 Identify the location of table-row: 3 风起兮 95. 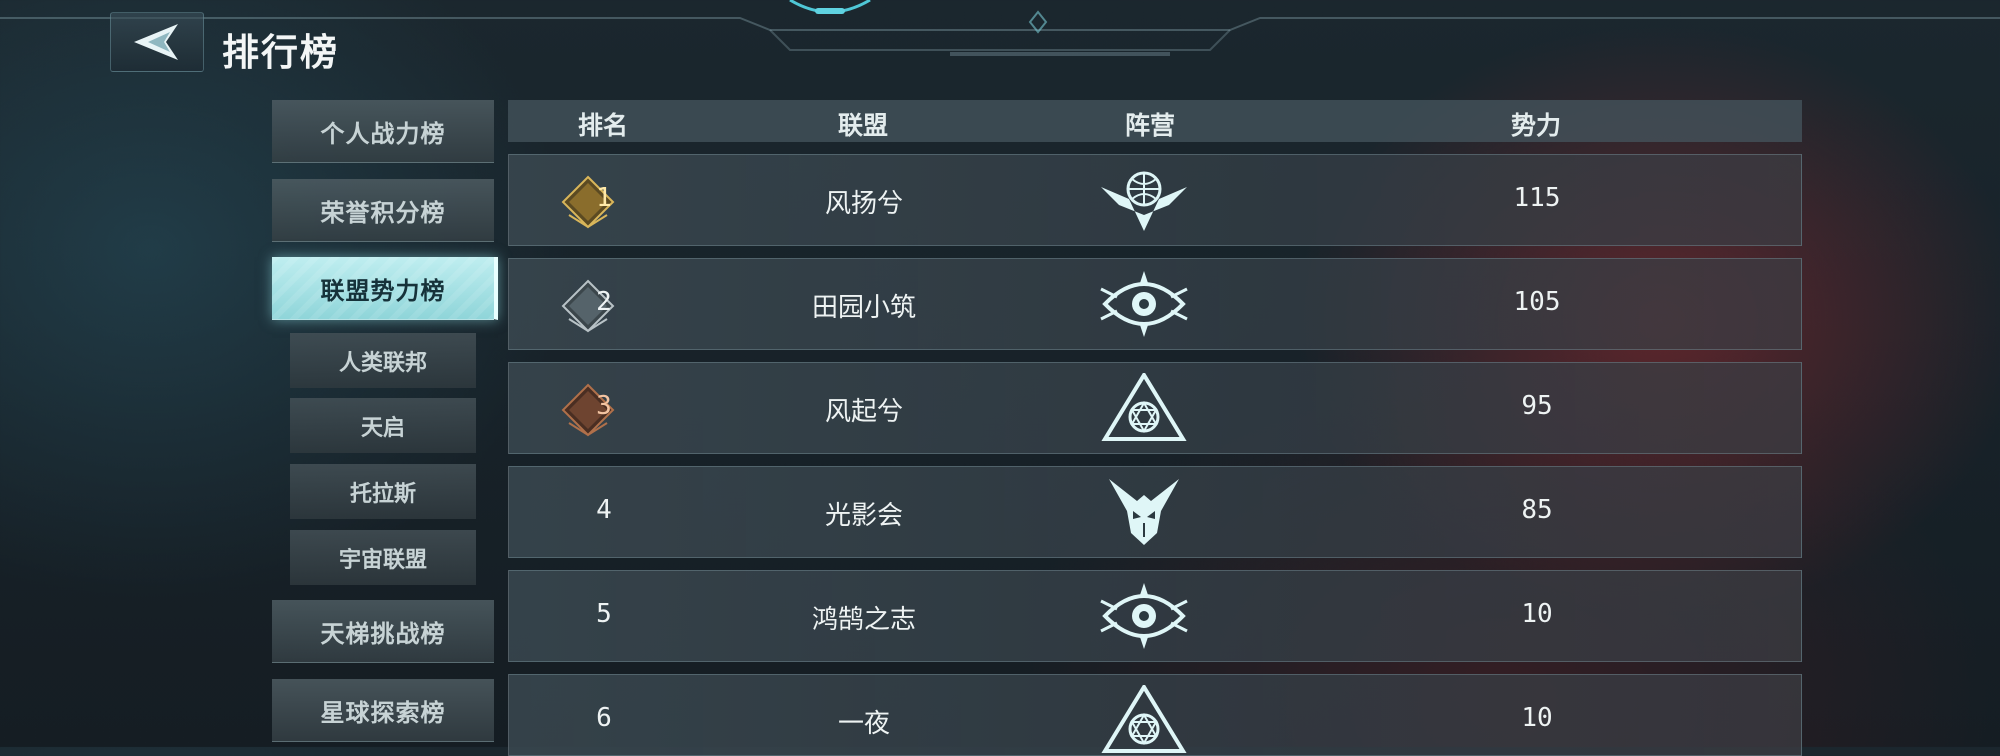
(1155, 408).